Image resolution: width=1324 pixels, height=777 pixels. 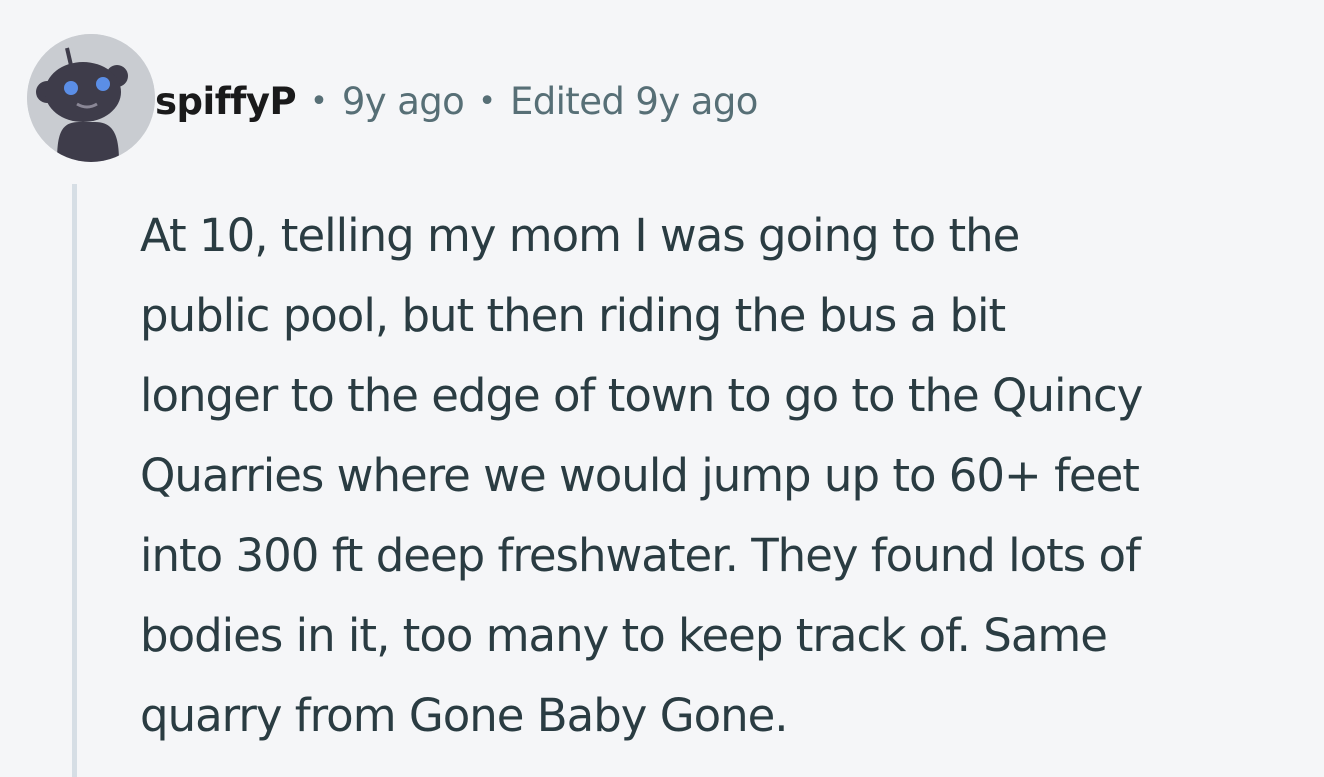 I want to click on user-avatar, so click(x=91, y=98).